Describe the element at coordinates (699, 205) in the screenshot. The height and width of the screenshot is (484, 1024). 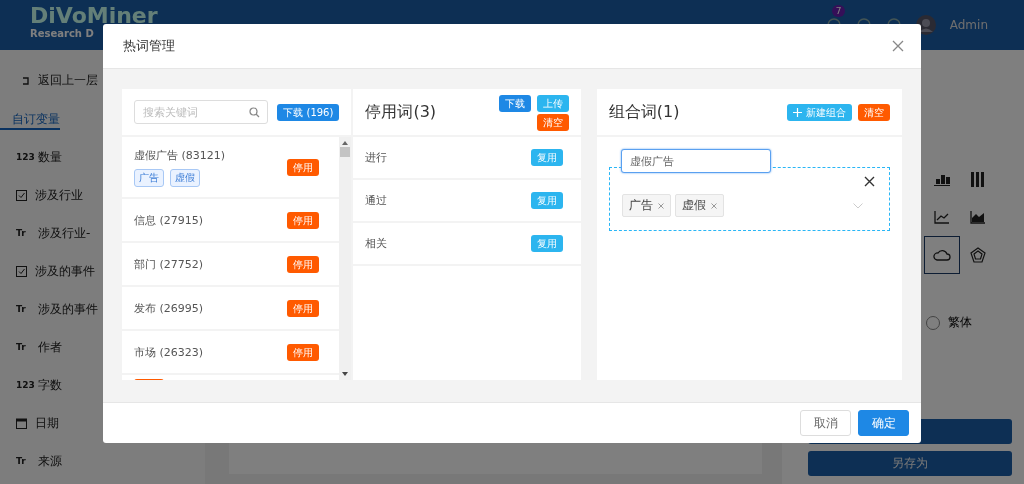
I see `selected-tag: 虚假` at that location.